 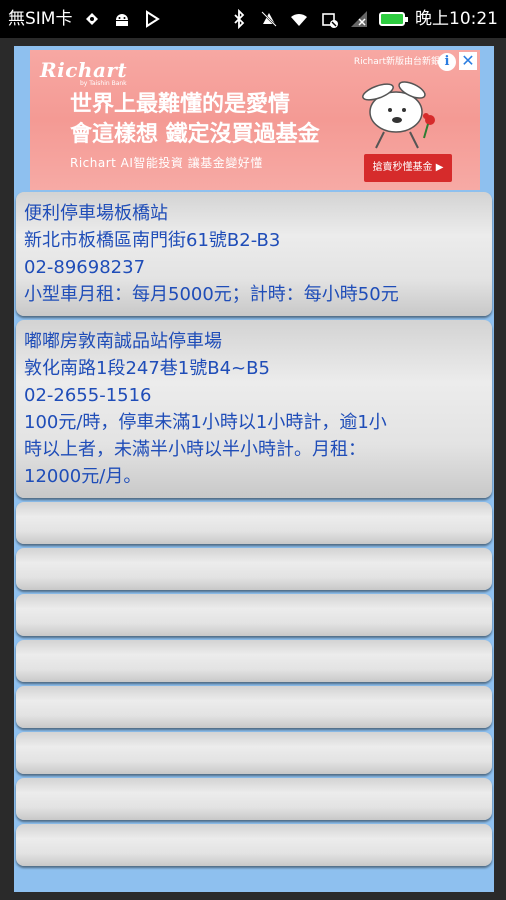 I want to click on status-bar: 無SIM卡 晚上10:21, so click(x=253, y=19).